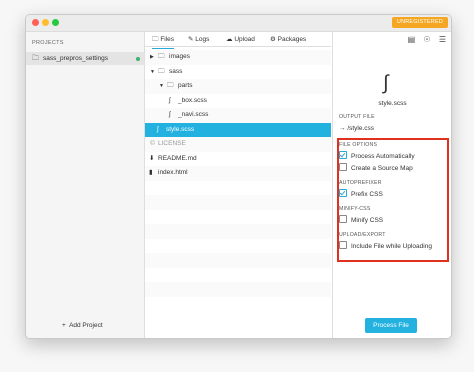  Describe the element at coordinates (173, 172) in the screenshot. I see `file-label: index.html` at that location.